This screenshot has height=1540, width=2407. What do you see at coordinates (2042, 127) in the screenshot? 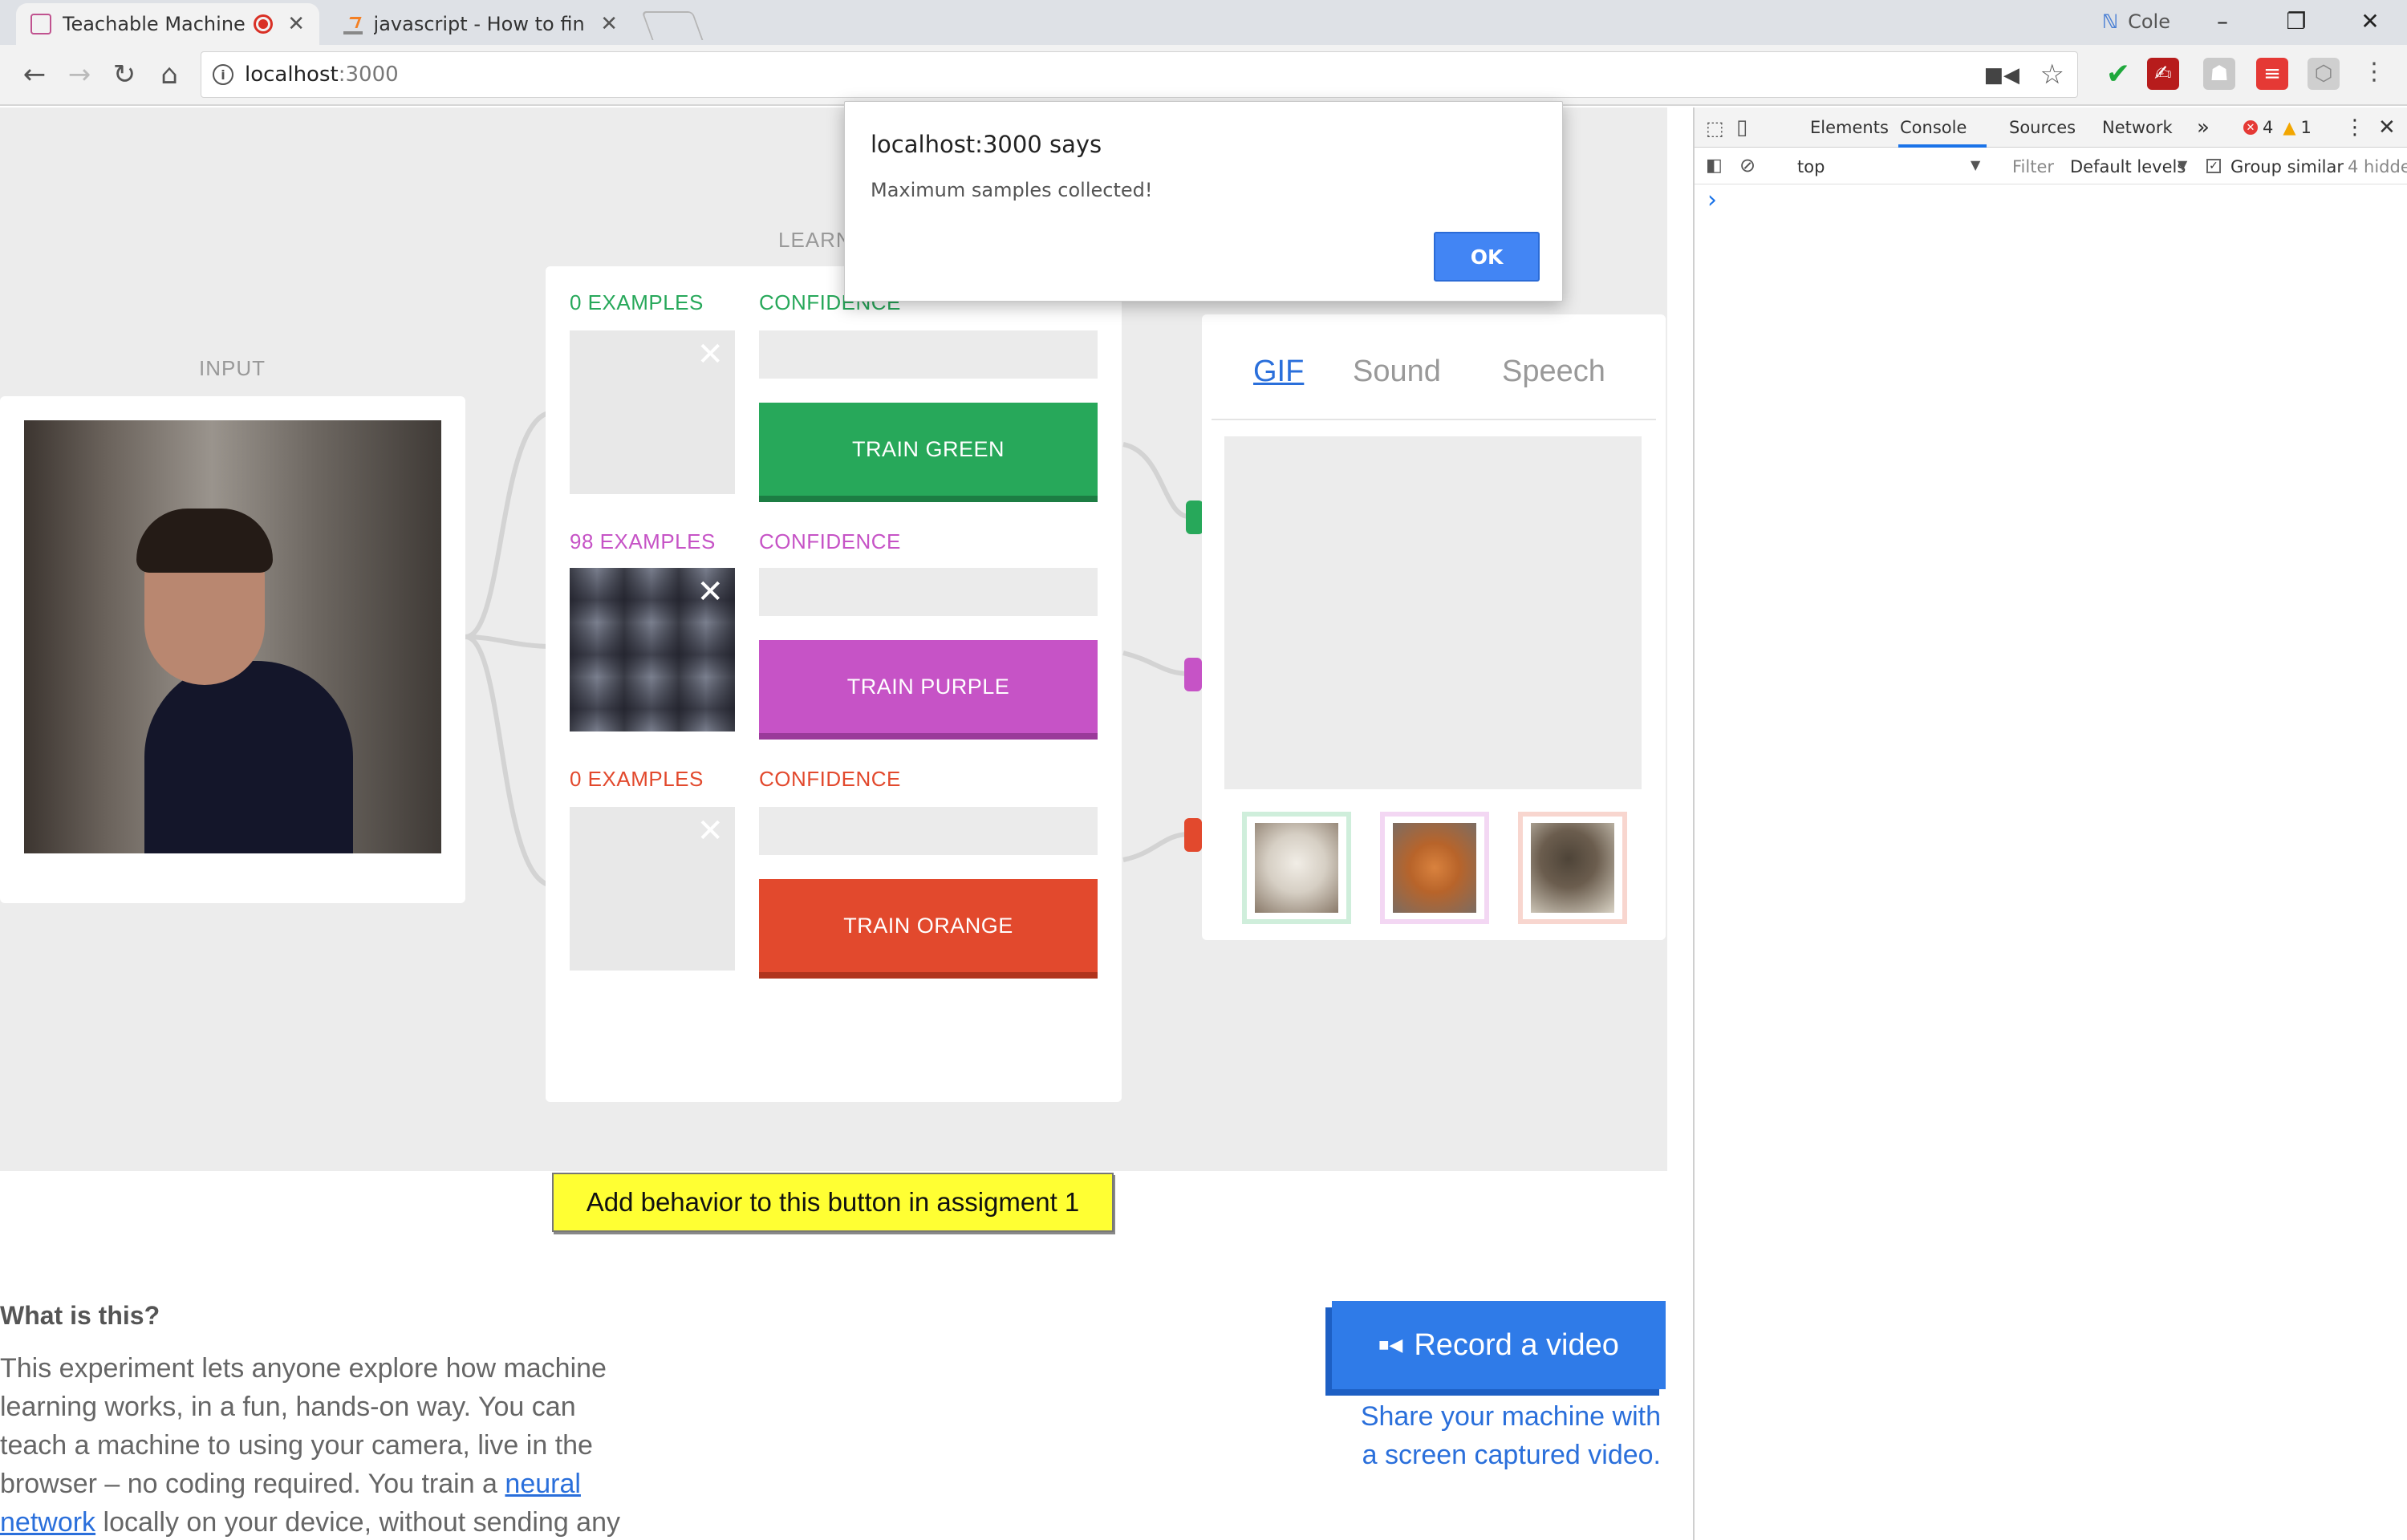
I see `devtools-tab-sources: Sources` at bounding box center [2042, 127].